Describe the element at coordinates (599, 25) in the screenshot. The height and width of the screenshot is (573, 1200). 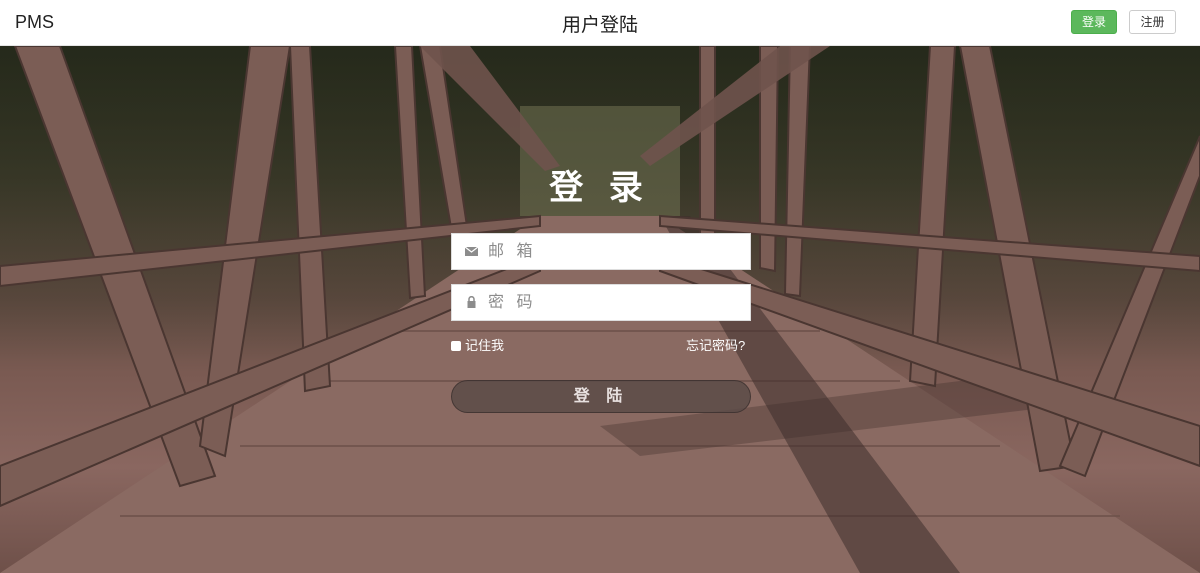
I see `page-title: 用户登陆` at that location.